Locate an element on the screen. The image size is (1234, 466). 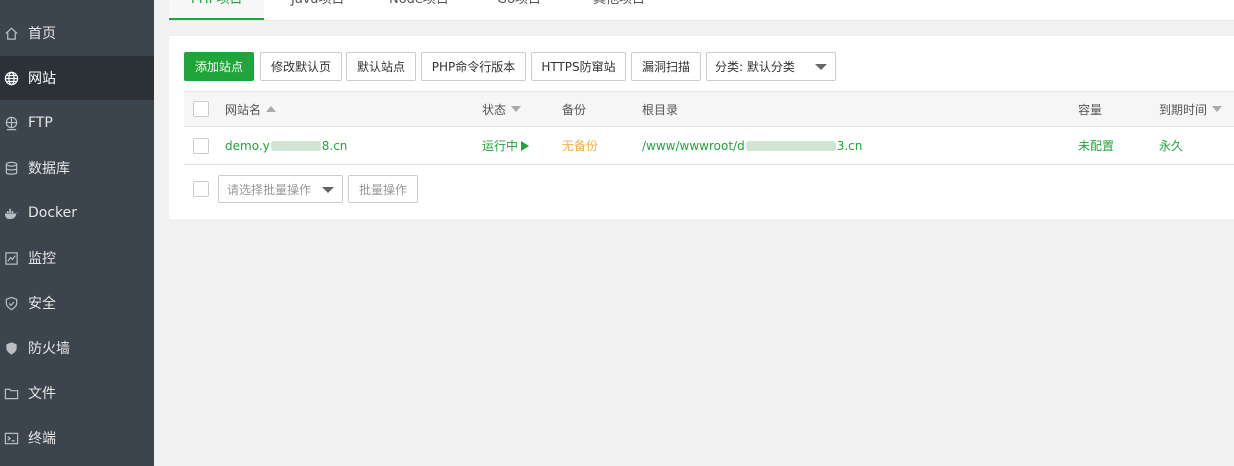
play-icon is located at coordinates (525, 145).